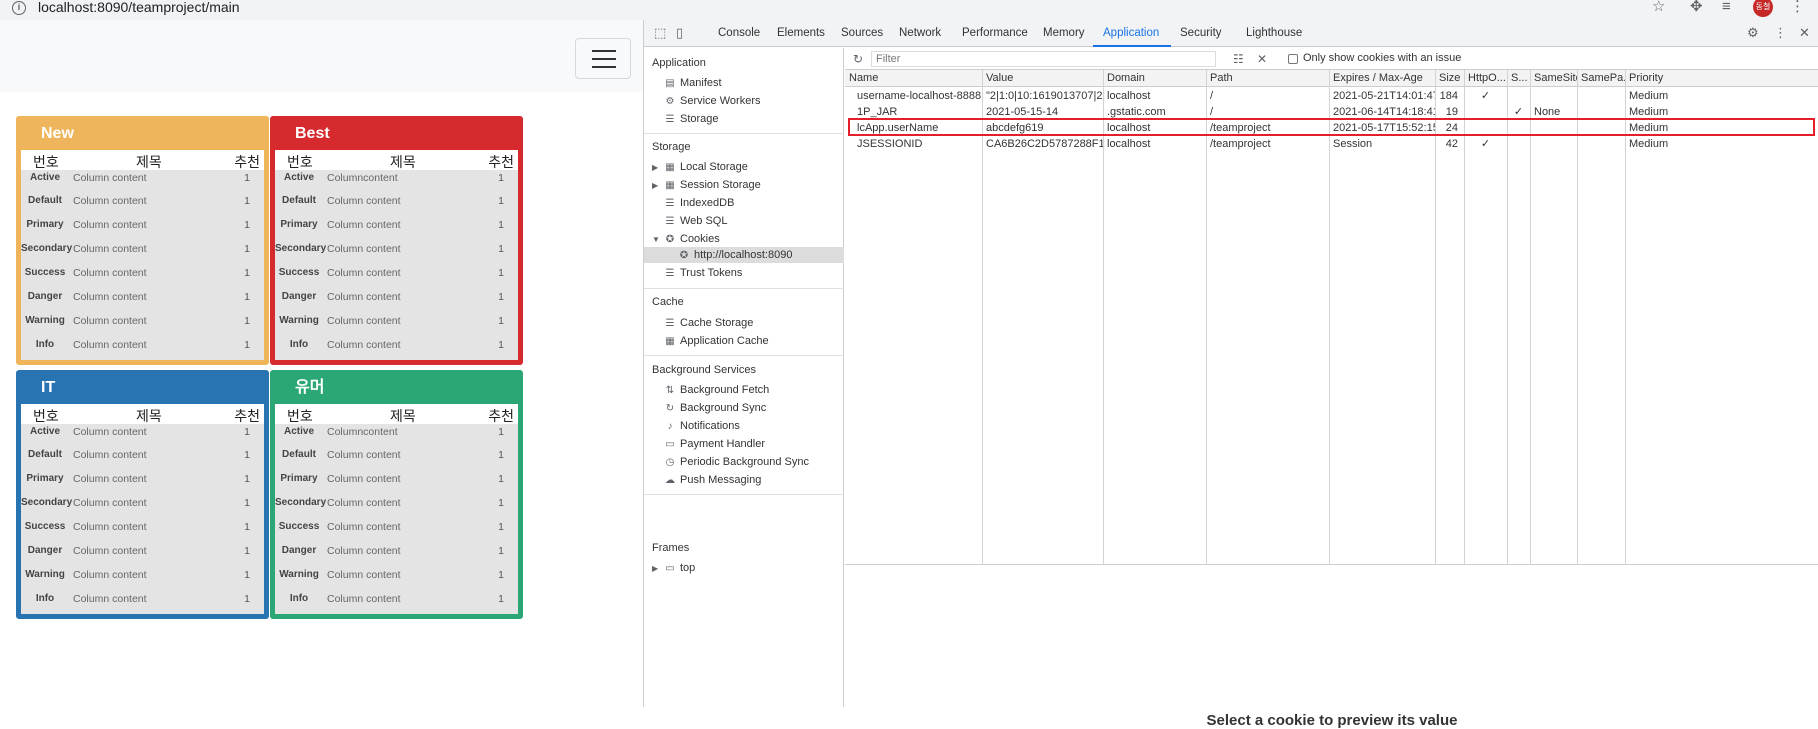 The height and width of the screenshot is (729, 1818). Describe the element at coordinates (110, 345) in the screenshot. I see `row-title-cell: Column content` at that location.